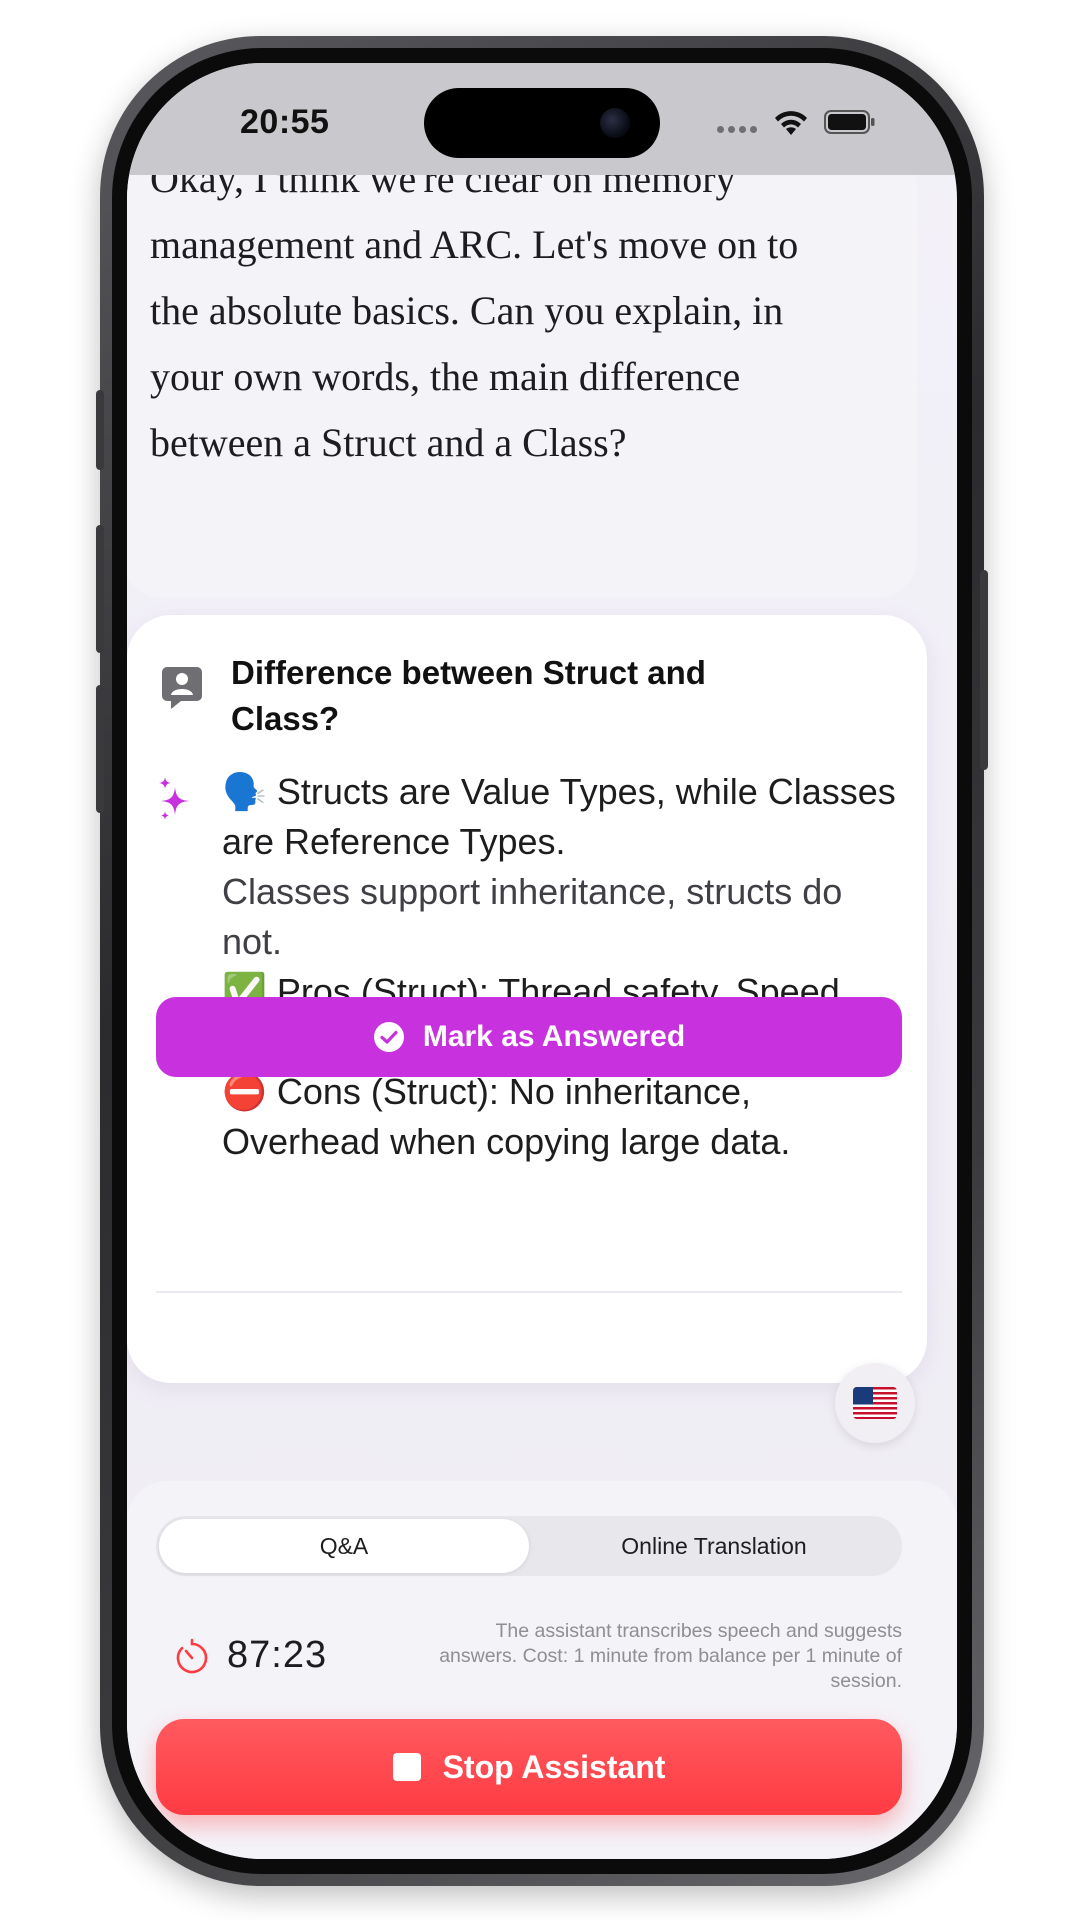  I want to click on action-button, so click(100, 430).